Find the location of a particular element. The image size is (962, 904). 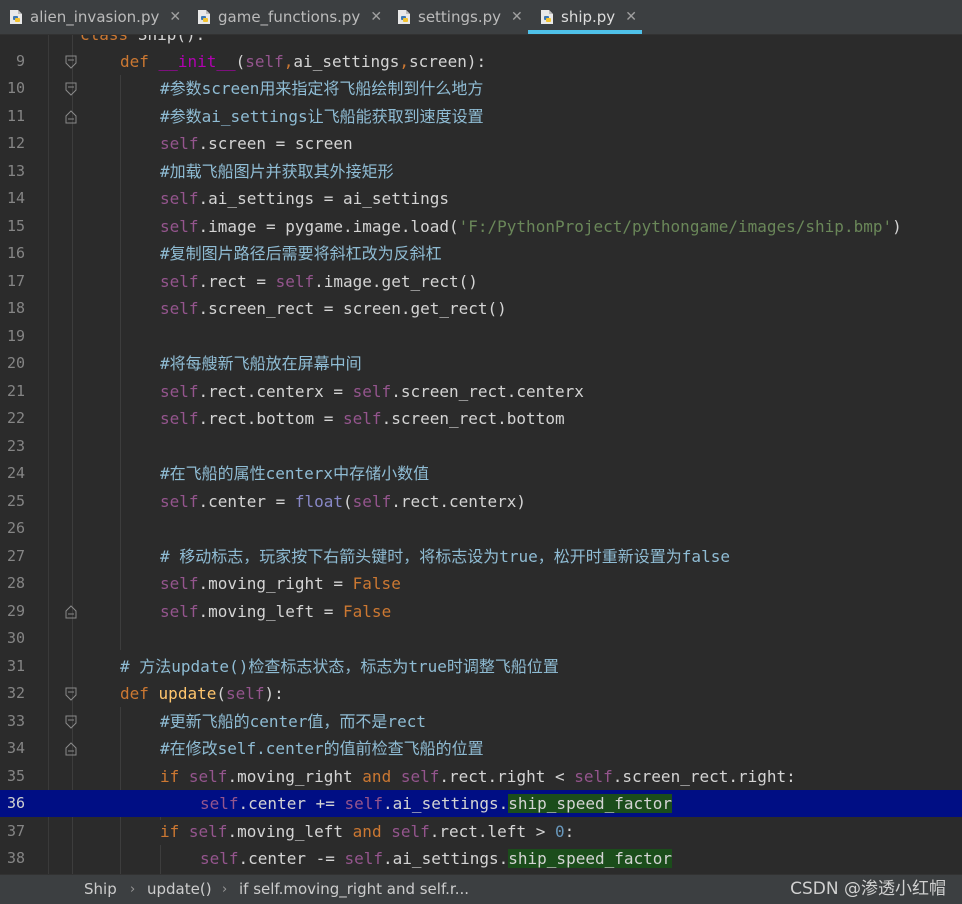

code-text: self.moving_right = False is located at coordinates (280, 583).